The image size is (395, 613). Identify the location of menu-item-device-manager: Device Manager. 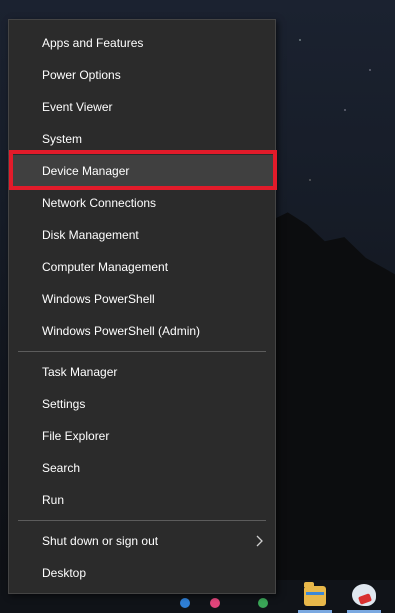
(142, 171).